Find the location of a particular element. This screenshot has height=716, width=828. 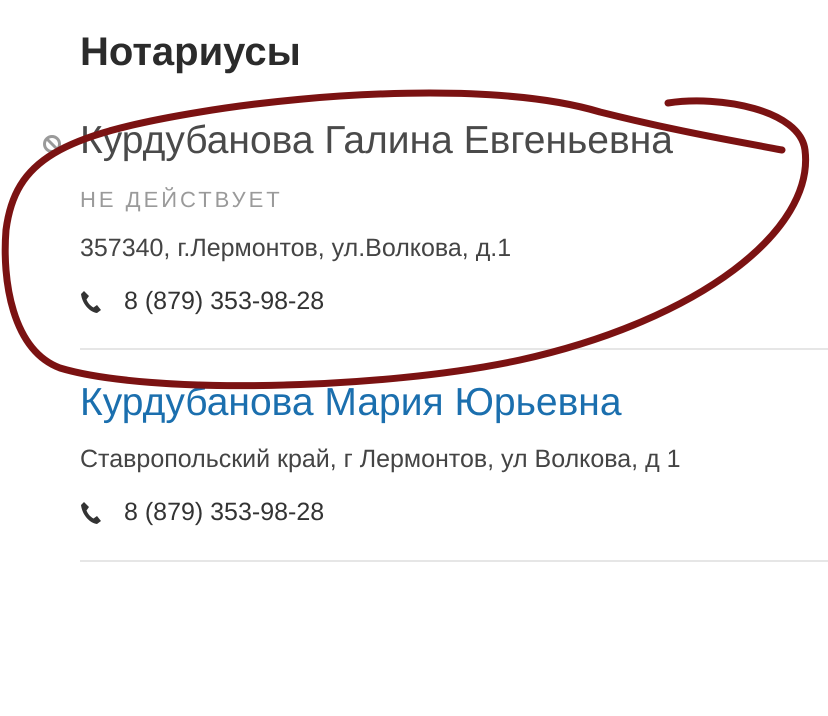

notary-name-link: Курдубанова Мария Юрьевна is located at coordinates (351, 404).